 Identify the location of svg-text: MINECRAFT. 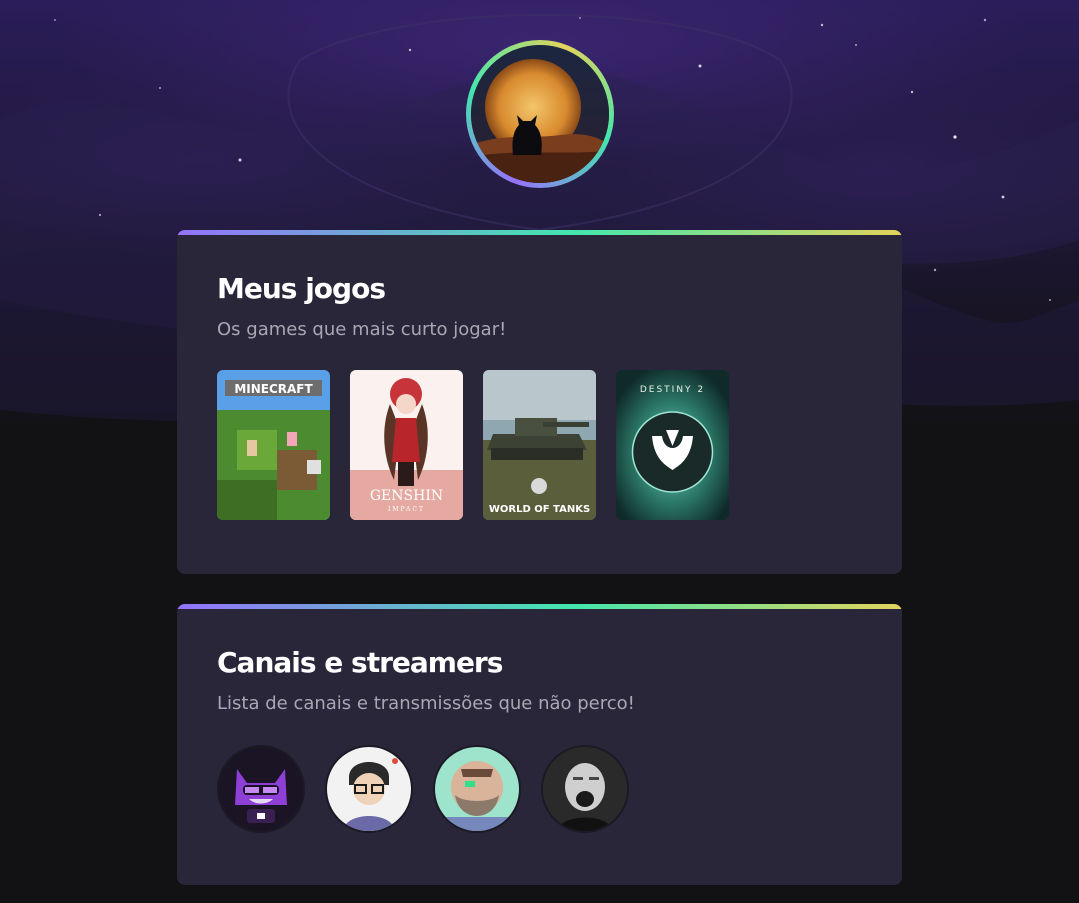
(273, 389).